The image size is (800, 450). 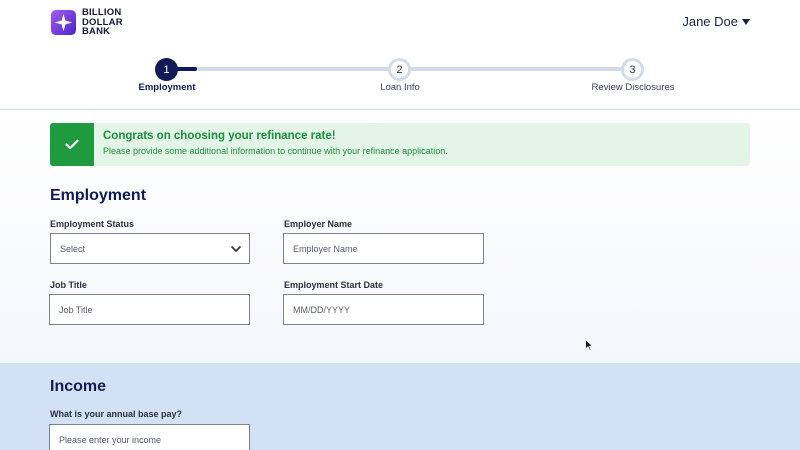 What do you see at coordinates (63, 22) in the screenshot?
I see `sparkle-hexagon-icon` at bounding box center [63, 22].